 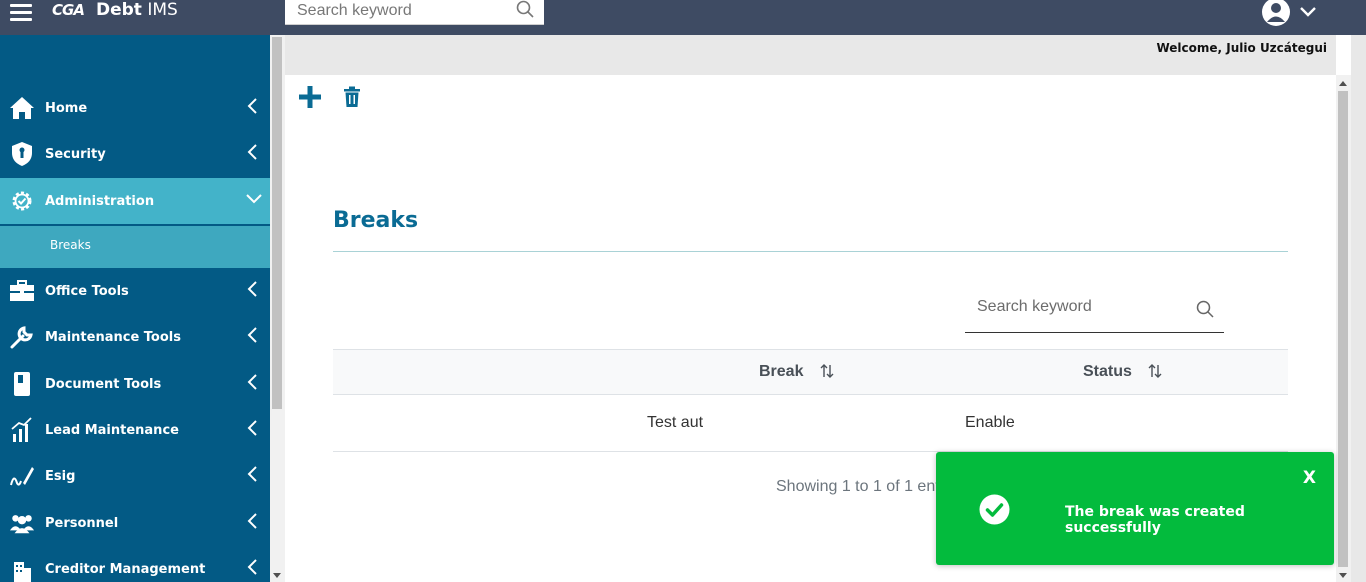 I want to click on scroll-up-arrow, so click(x=1343, y=83).